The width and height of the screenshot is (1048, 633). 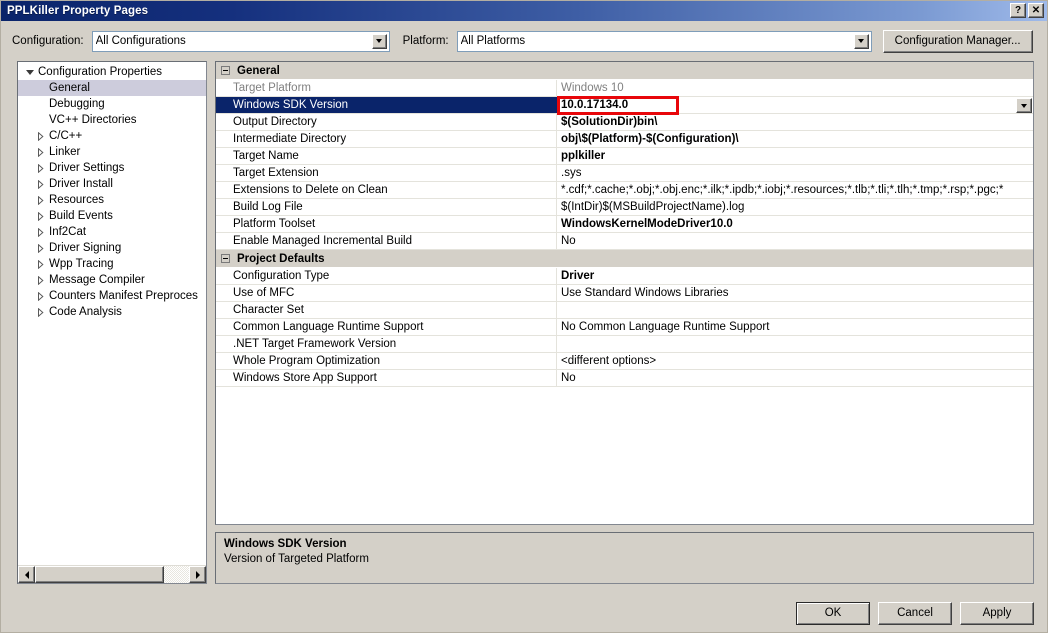 I want to click on property-value: obj\$(Platform)-$(Configuration)\, so click(x=795, y=139).